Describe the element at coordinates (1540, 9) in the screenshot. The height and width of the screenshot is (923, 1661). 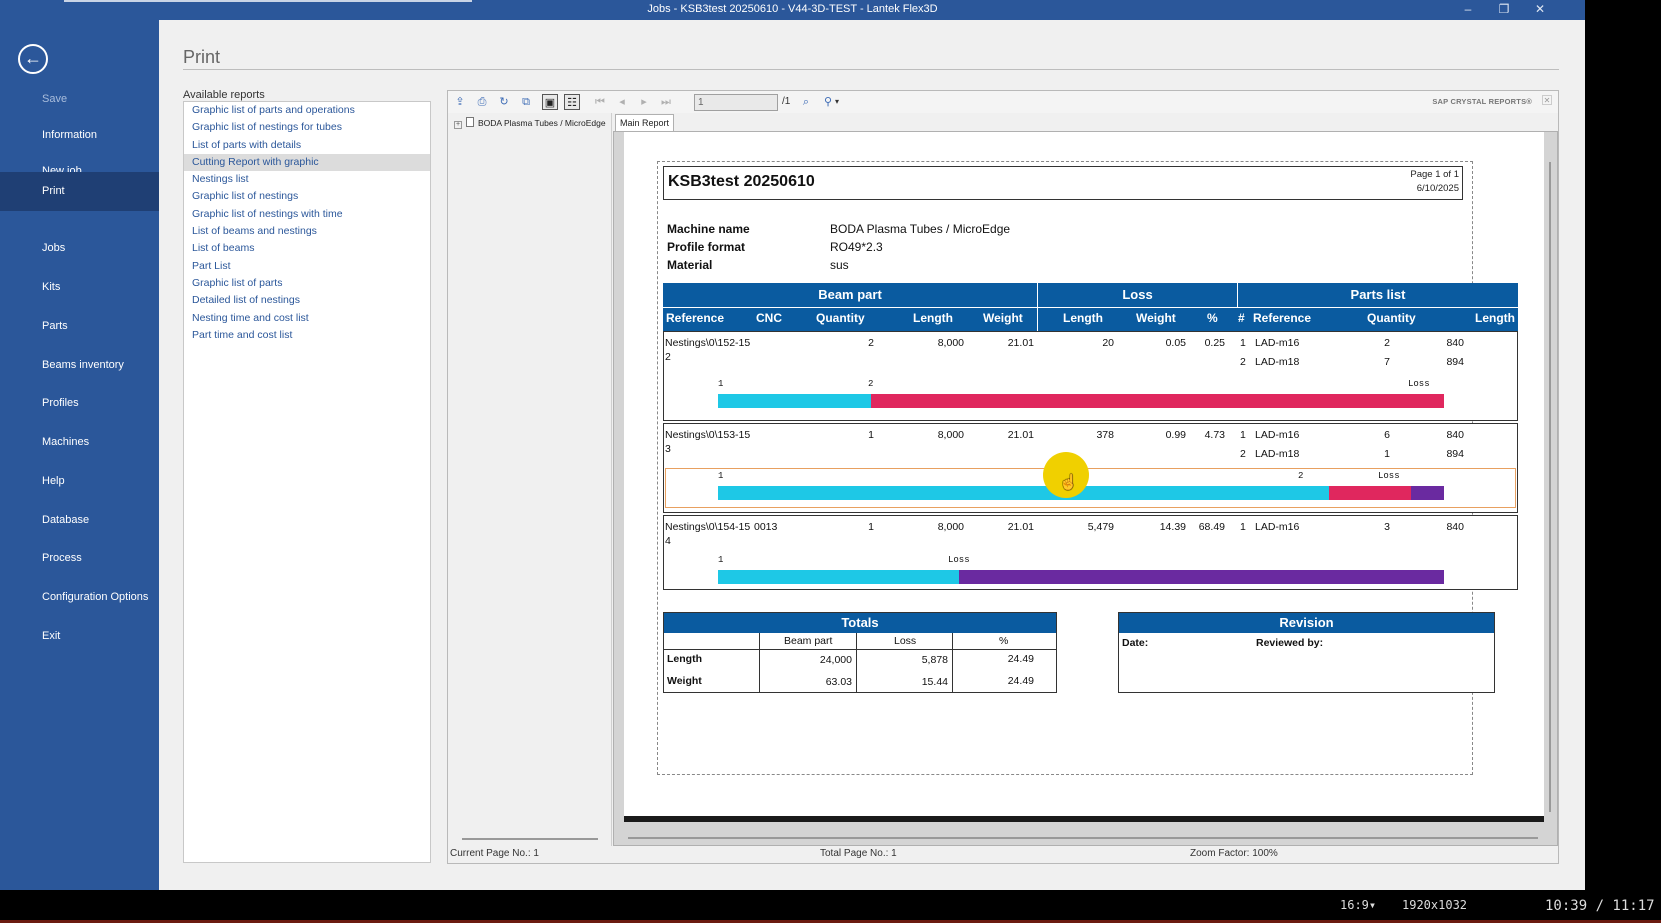
I see `close-button: ✕` at that location.